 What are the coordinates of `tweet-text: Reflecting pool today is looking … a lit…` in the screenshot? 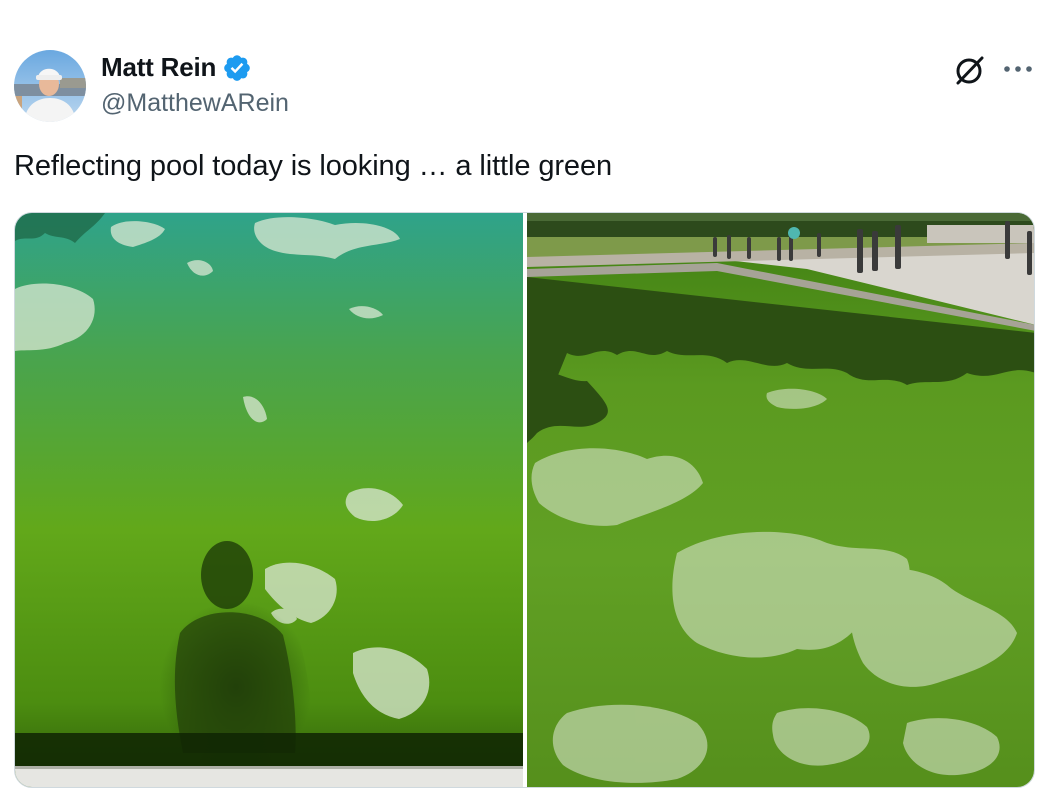 It's located at (313, 166).